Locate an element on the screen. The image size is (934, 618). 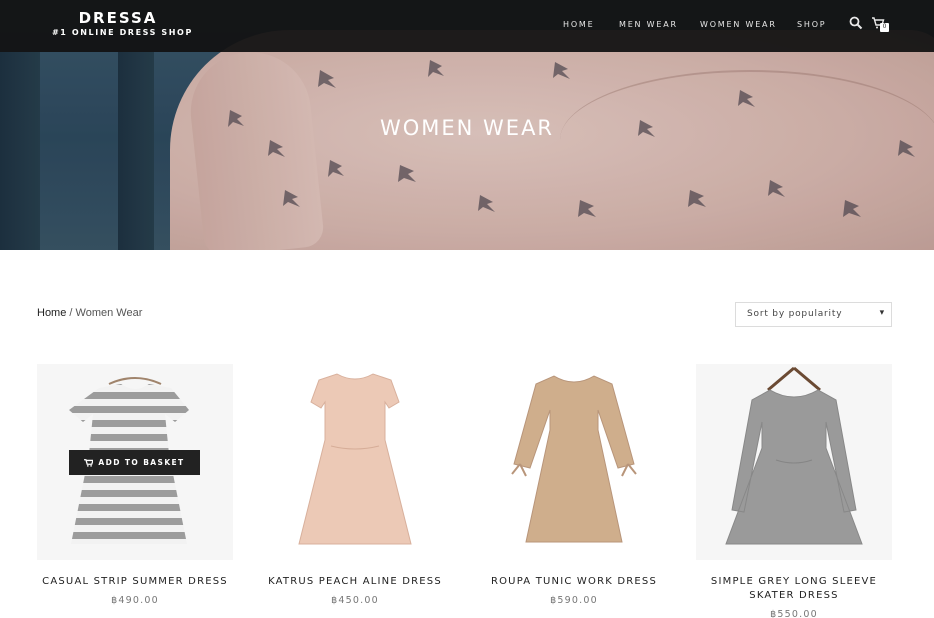
nav-item-men-wear: MEN WEAR is located at coordinates (648, 26).